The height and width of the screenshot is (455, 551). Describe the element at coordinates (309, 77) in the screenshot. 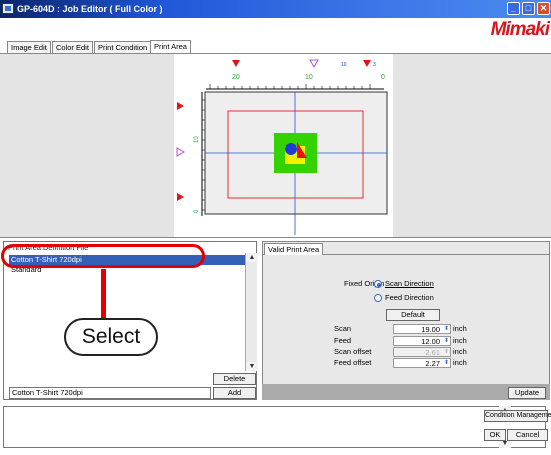

I see `ruler-label-10: 10` at that location.